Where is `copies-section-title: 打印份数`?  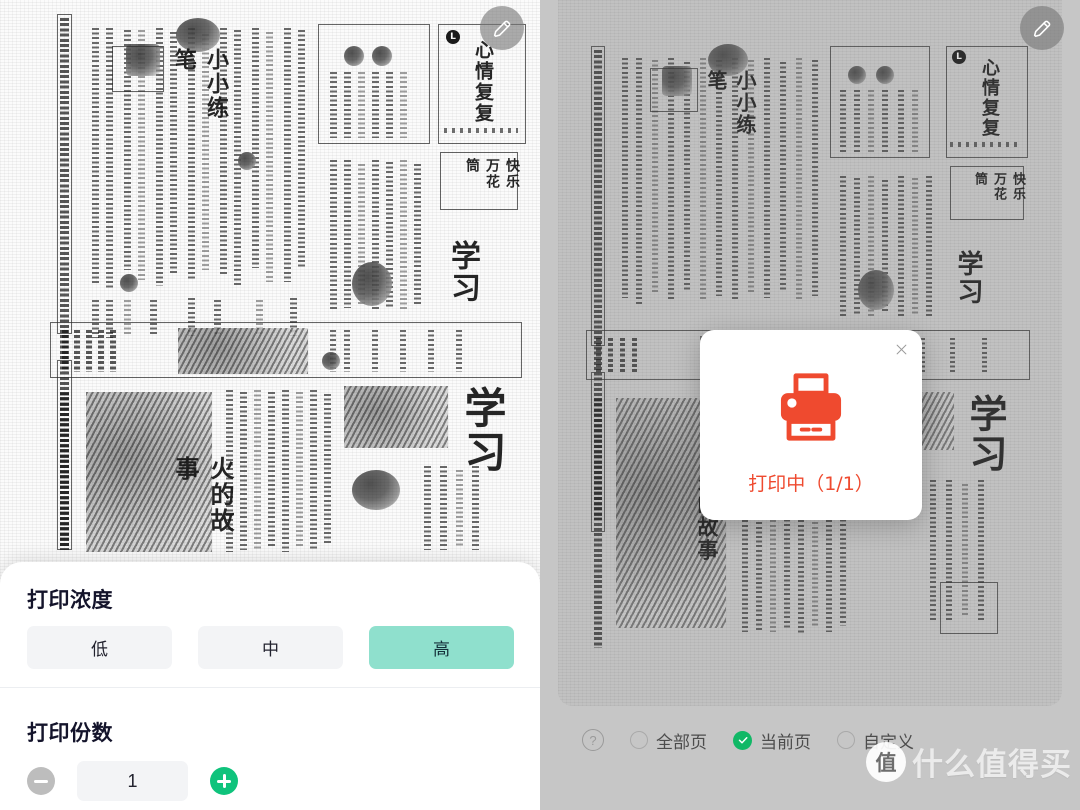 copies-section-title: 打印份数 is located at coordinates (70, 733).